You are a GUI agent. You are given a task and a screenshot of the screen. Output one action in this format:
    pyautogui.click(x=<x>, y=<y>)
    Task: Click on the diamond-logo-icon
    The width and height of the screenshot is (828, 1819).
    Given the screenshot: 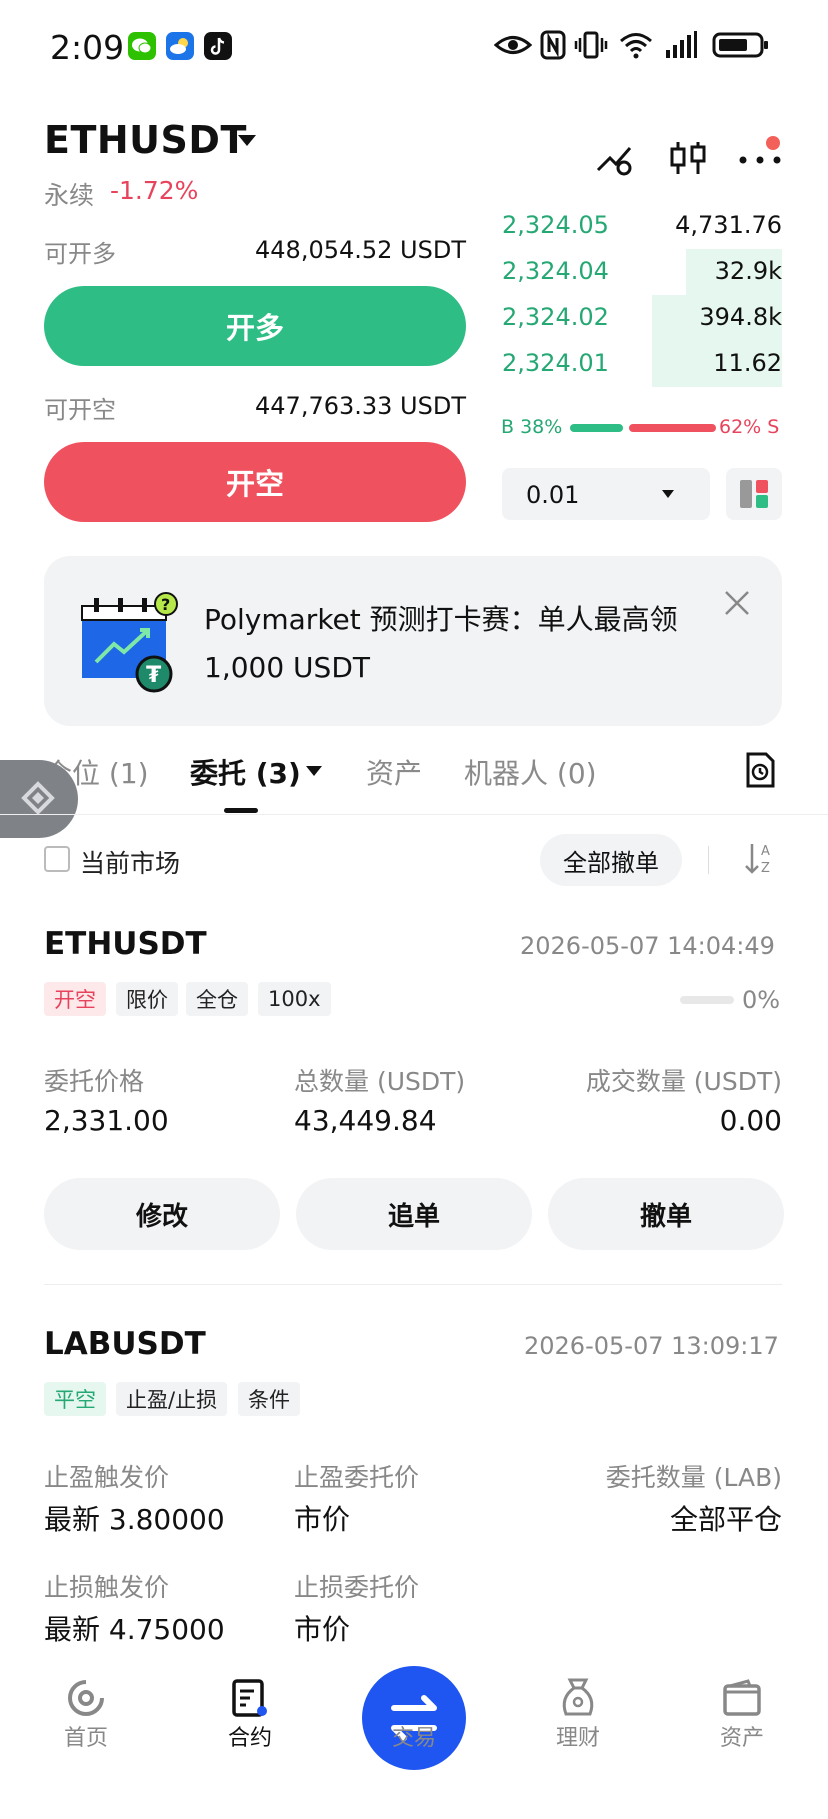 What is the action you would take?
    pyautogui.click(x=38, y=798)
    